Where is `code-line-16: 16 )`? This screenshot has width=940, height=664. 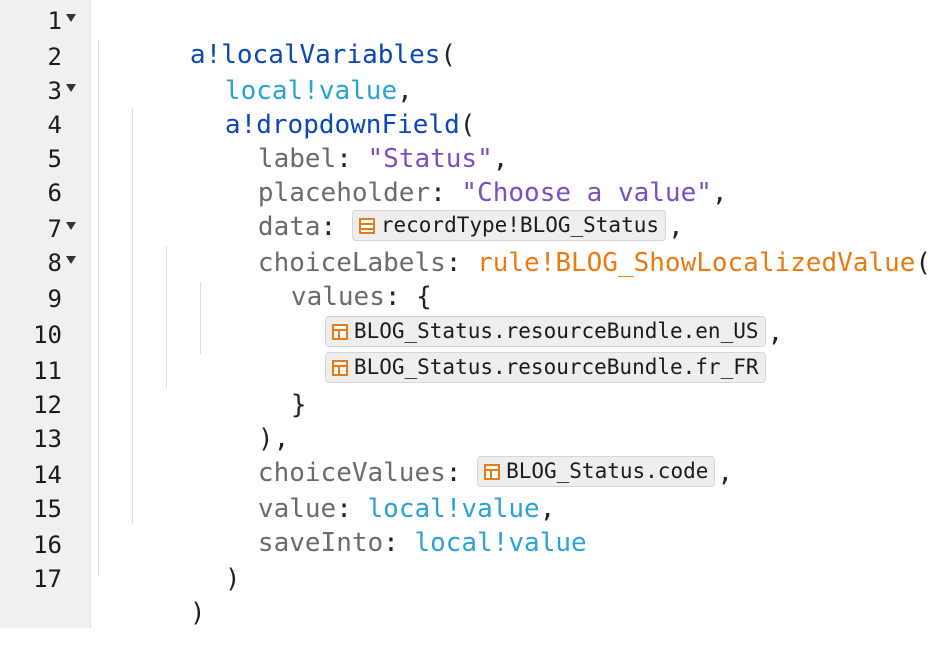
code-line-16: 16 ) is located at coordinates (470, 561).